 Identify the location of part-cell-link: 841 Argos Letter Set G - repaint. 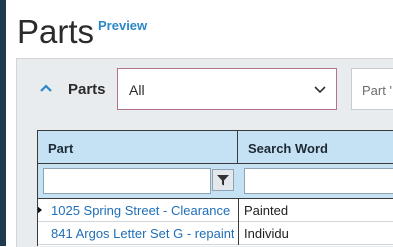
(142, 233).